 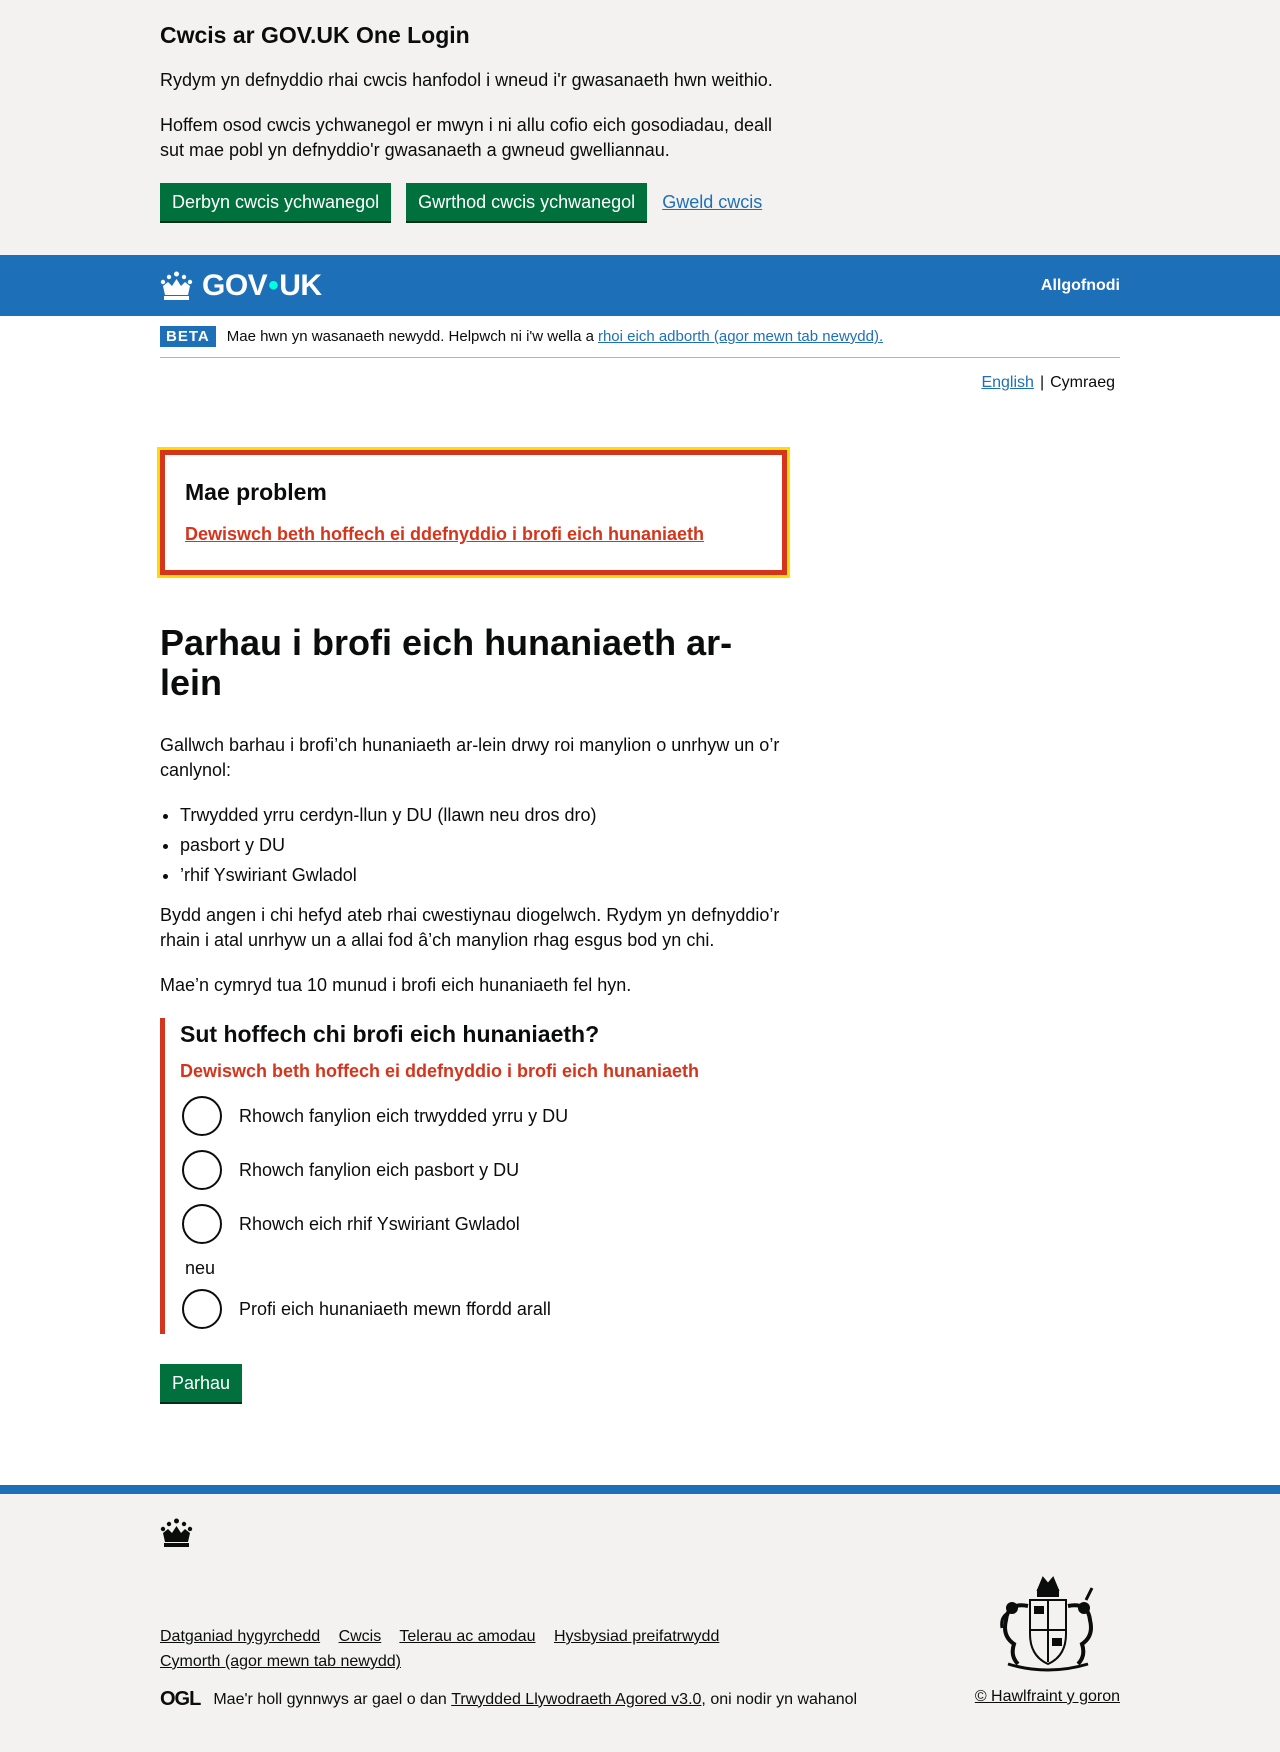 I want to click on footer-link-terms: Telerau ac amodau, so click(x=467, y=1636).